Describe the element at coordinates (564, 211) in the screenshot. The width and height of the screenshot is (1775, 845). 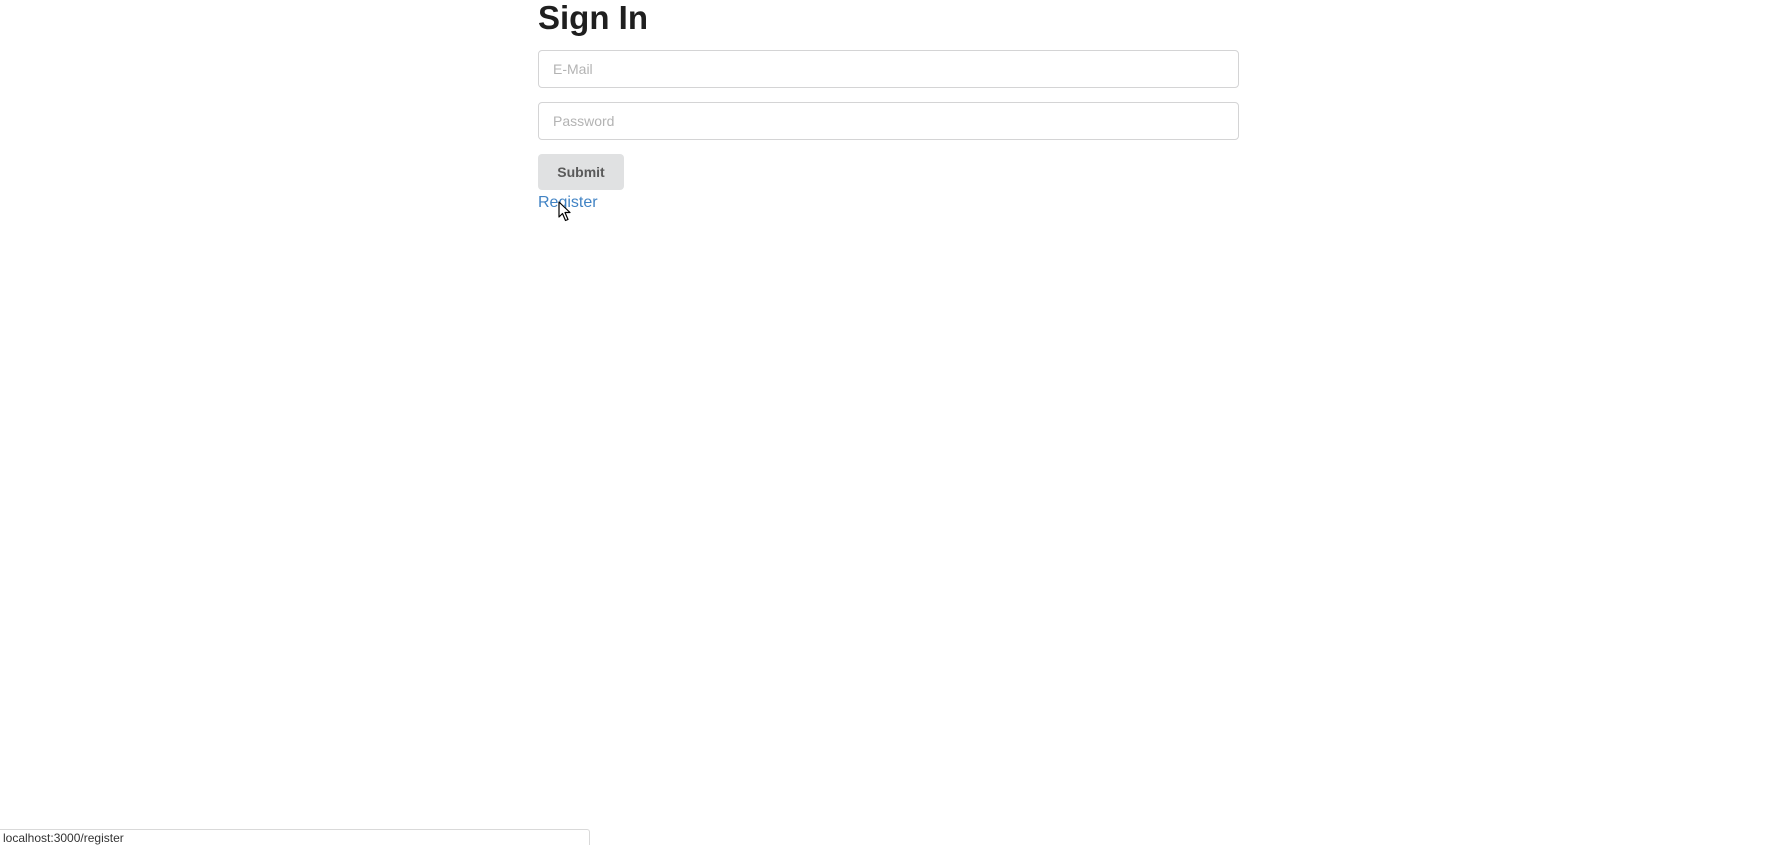
I see `mouse-pointer-icon` at that location.